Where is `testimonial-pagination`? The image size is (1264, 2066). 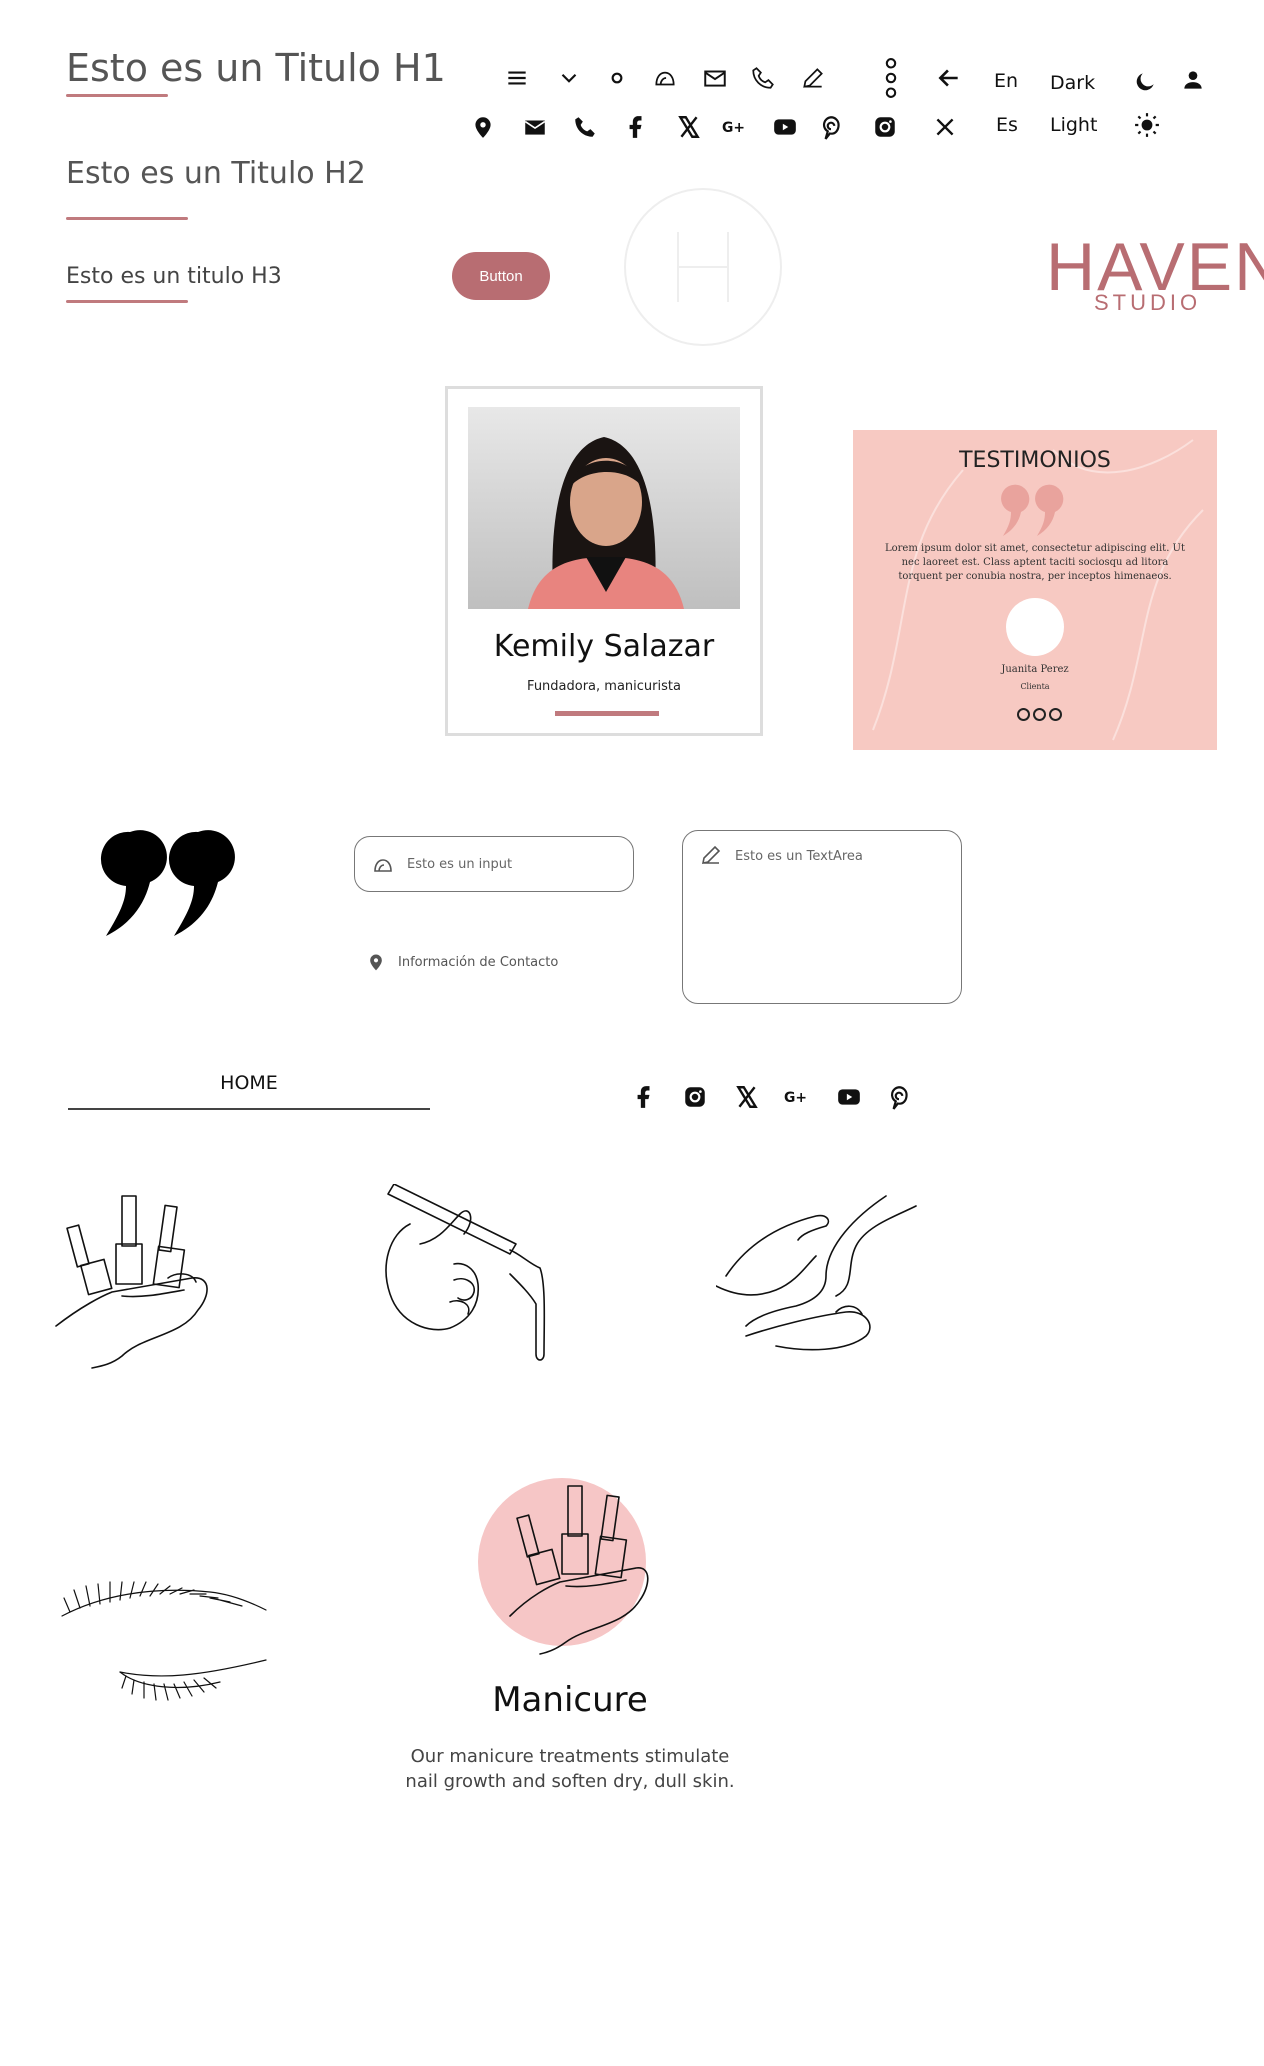 testimonial-pagination is located at coordinates (1039, 714).